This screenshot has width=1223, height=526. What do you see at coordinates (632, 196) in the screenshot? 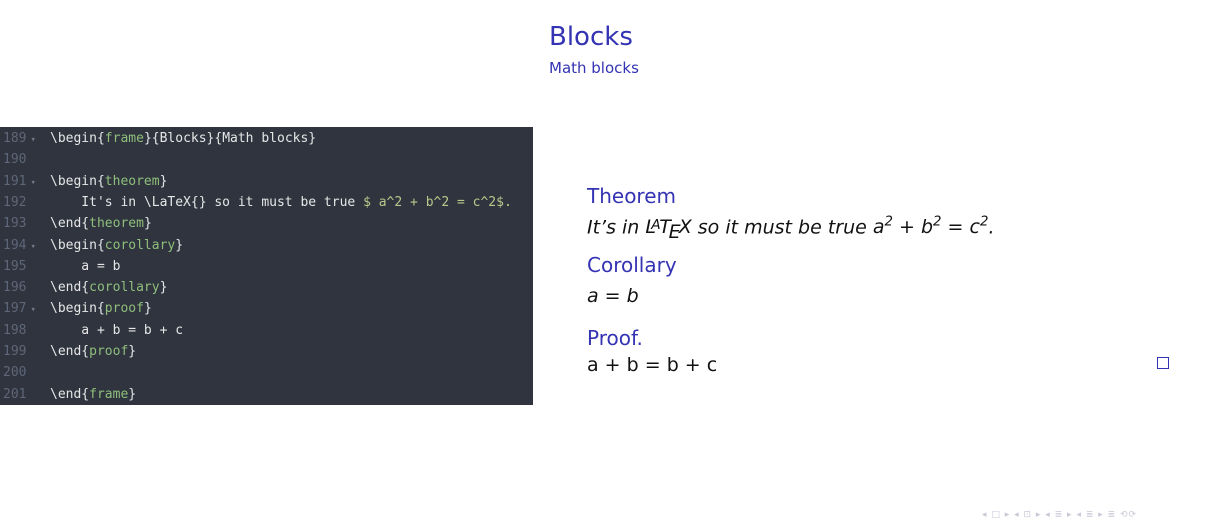
I see `theorem-title: Theorem` at bounding box center [632, 196].